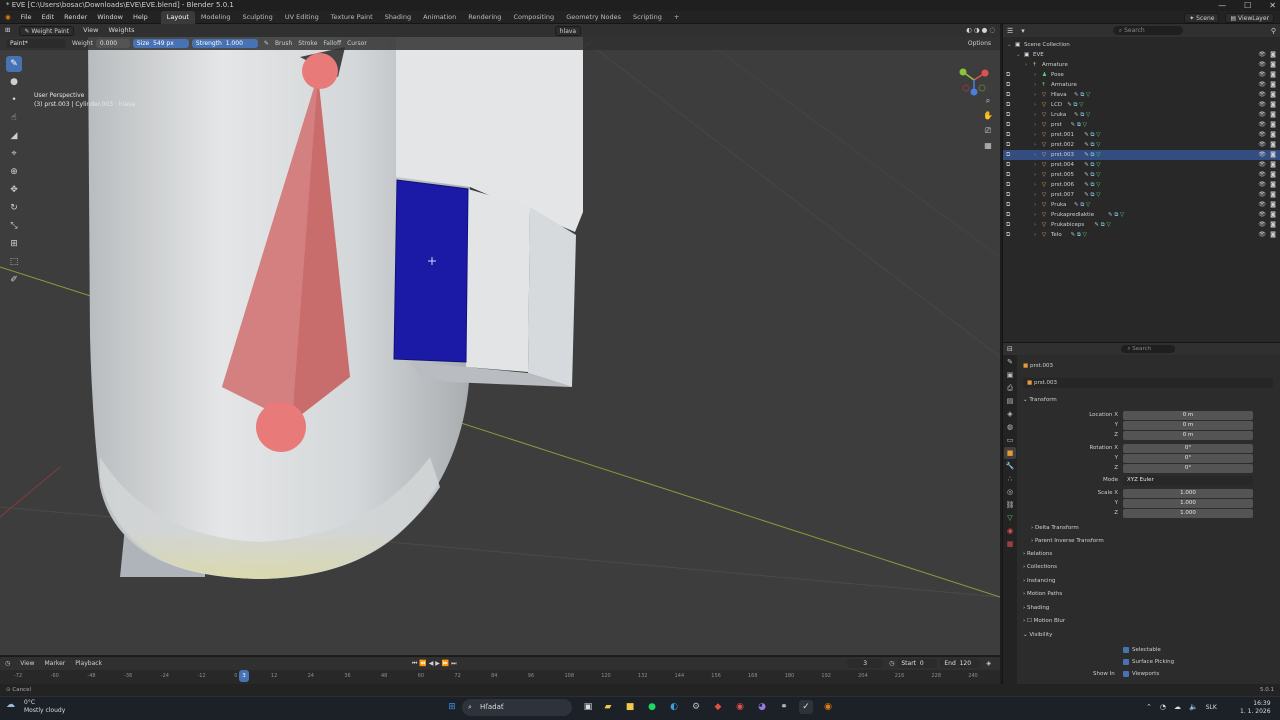  What do you see at coordinates (1010, 414) in the screenshot?
I see `scene-tab-icon: ◈` at bounding box center [1010, 414].